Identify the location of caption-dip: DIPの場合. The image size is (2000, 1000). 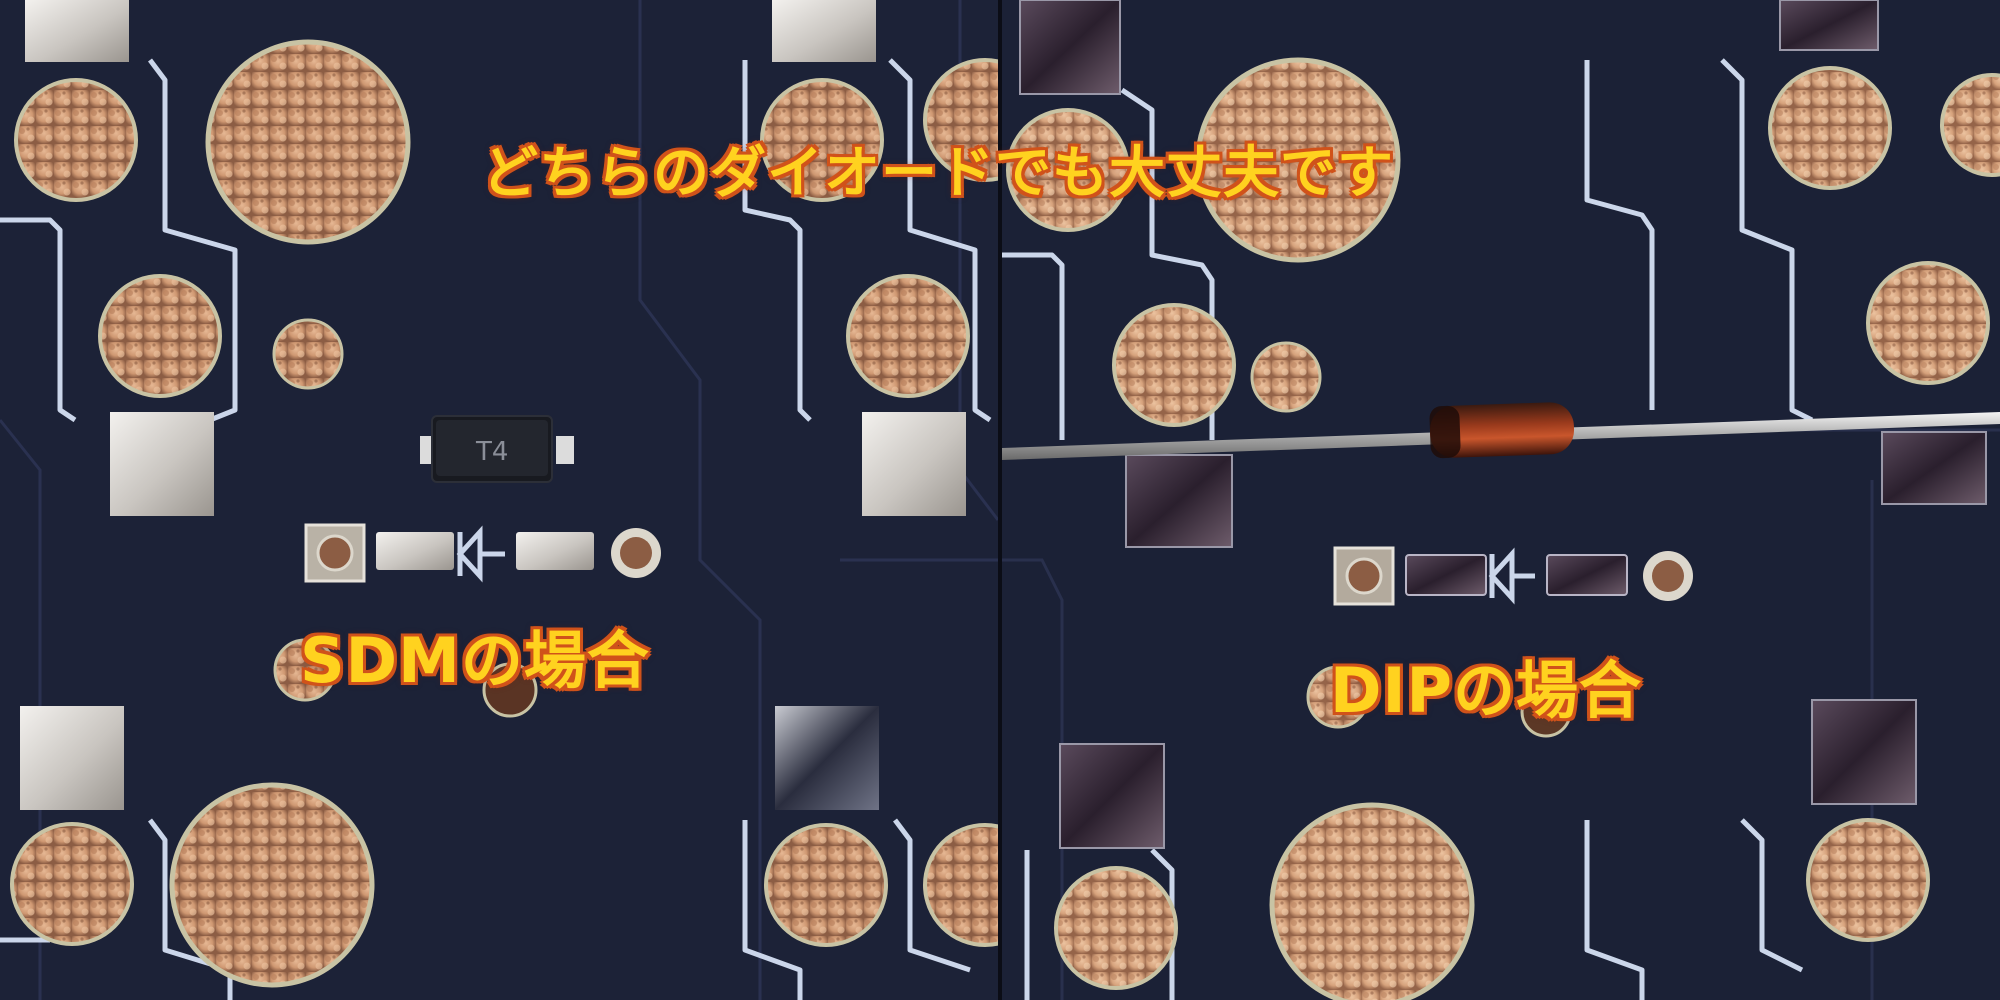
(1486, 690).